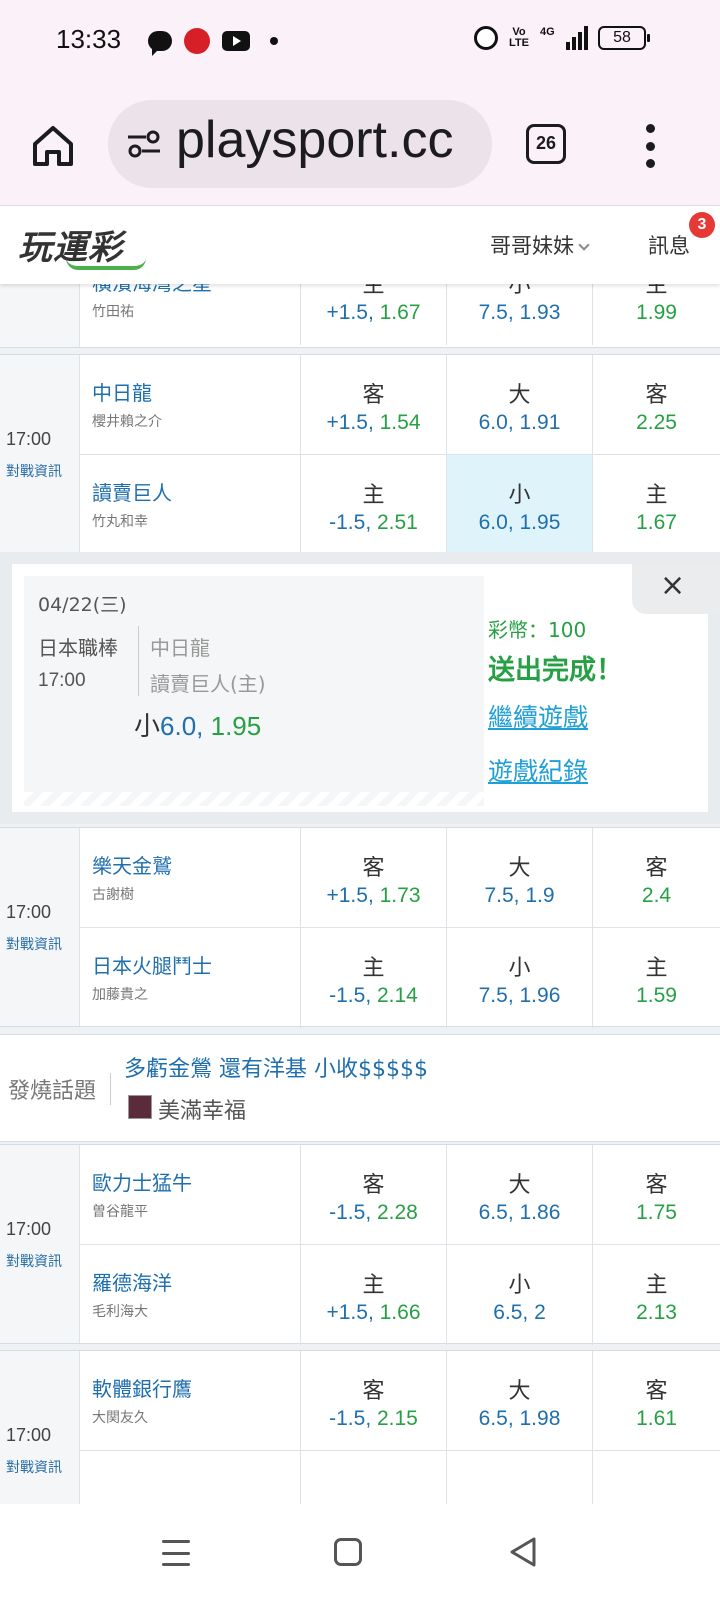 Image resolution: width=720 pixels, height=1604 pixels. What do you see at coordinates (360, 1088) in the screenshot?
I see `hot-topic-banner: 發燒話題 多虧金鶯 還有洋基 小收$$$$$ 美滿幸福` at bounding box center [360, 1088].